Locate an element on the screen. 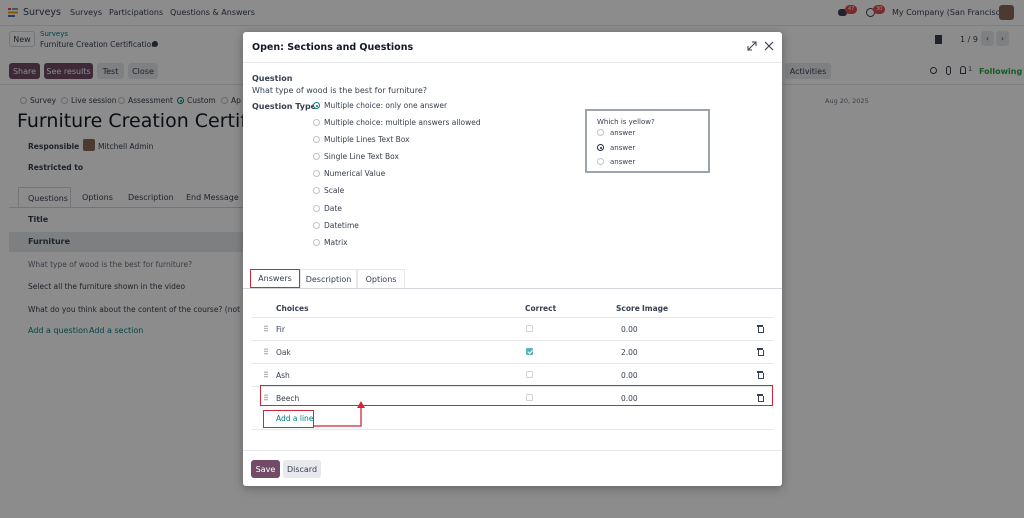  preview-option-2: answer is located at coordinates (623, 148).